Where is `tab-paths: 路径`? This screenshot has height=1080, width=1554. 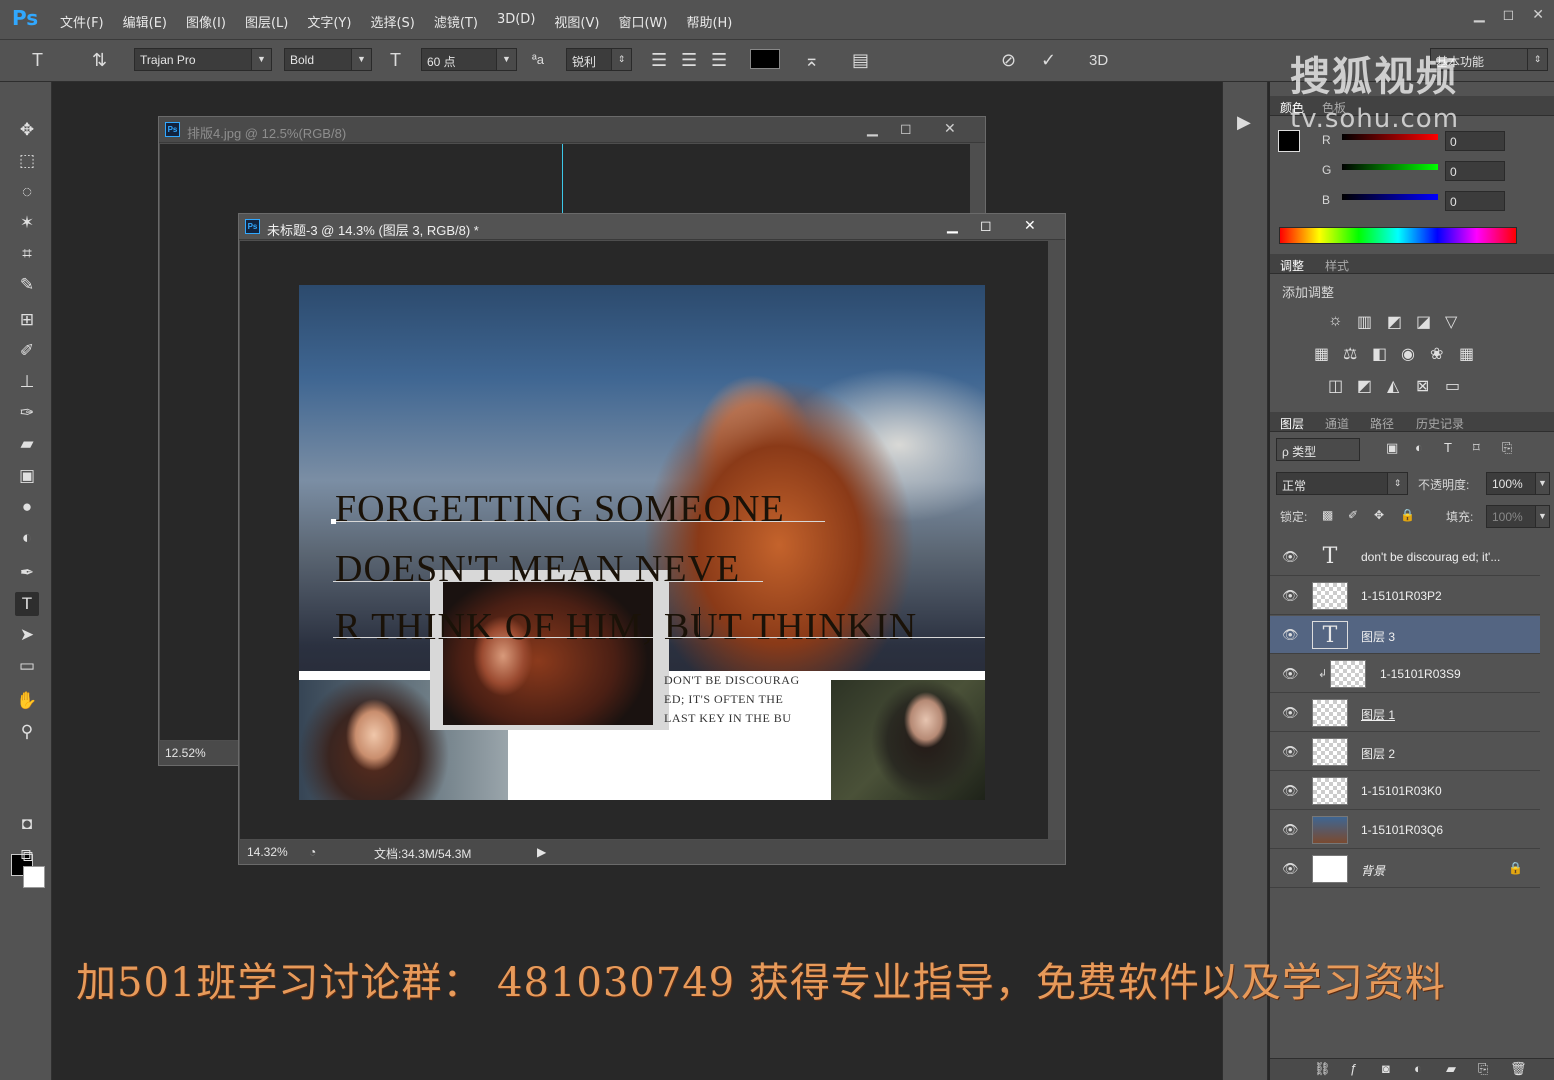 tab-paths: 路径 is located at coordinates (1382, 423).